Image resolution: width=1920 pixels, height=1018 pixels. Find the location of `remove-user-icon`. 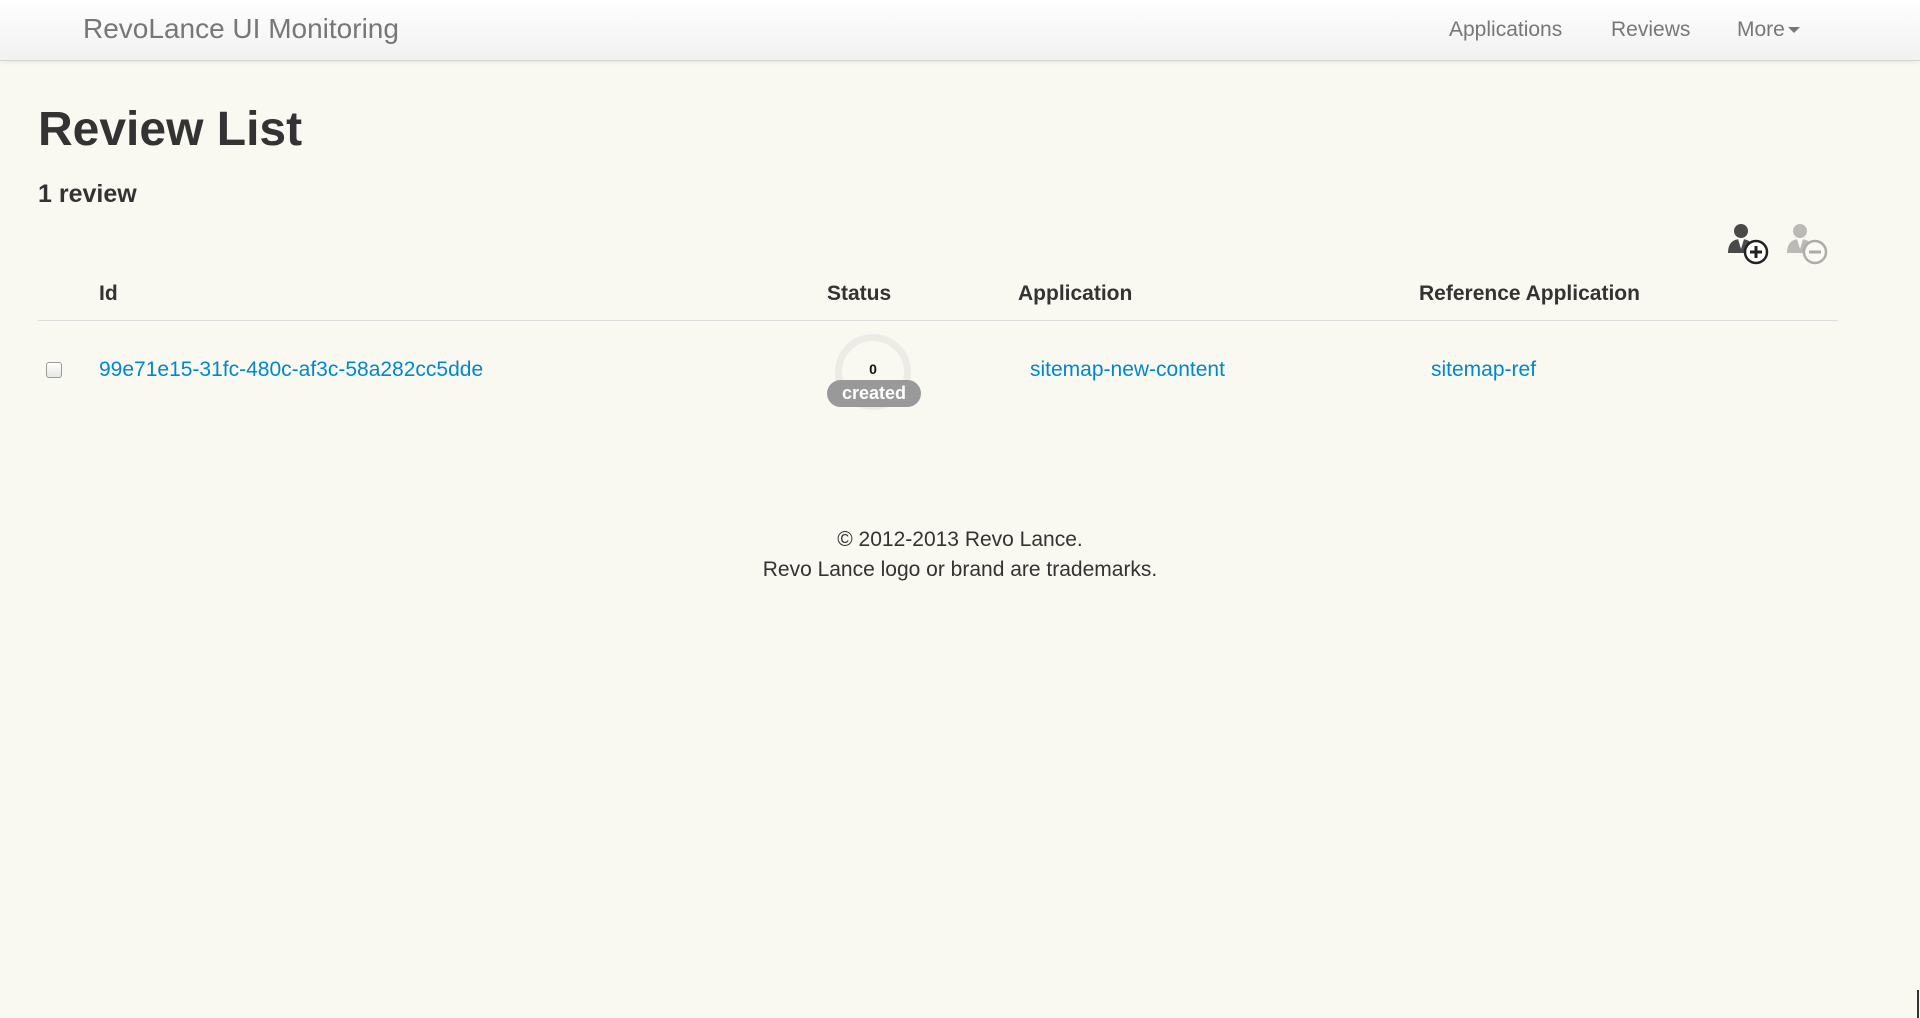

remove-user-icon is located at coordinates (1807, 244).